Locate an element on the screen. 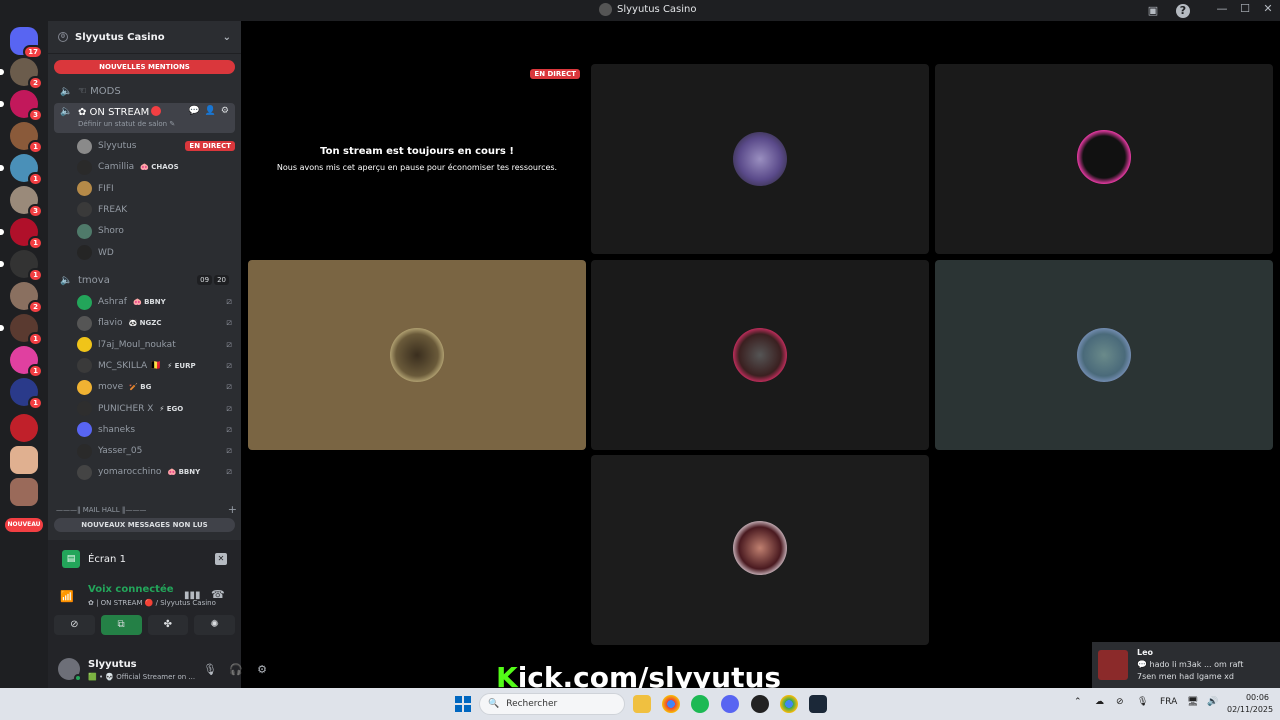  voice-status-title: Voix connectée is located at coordinates (131, 589).